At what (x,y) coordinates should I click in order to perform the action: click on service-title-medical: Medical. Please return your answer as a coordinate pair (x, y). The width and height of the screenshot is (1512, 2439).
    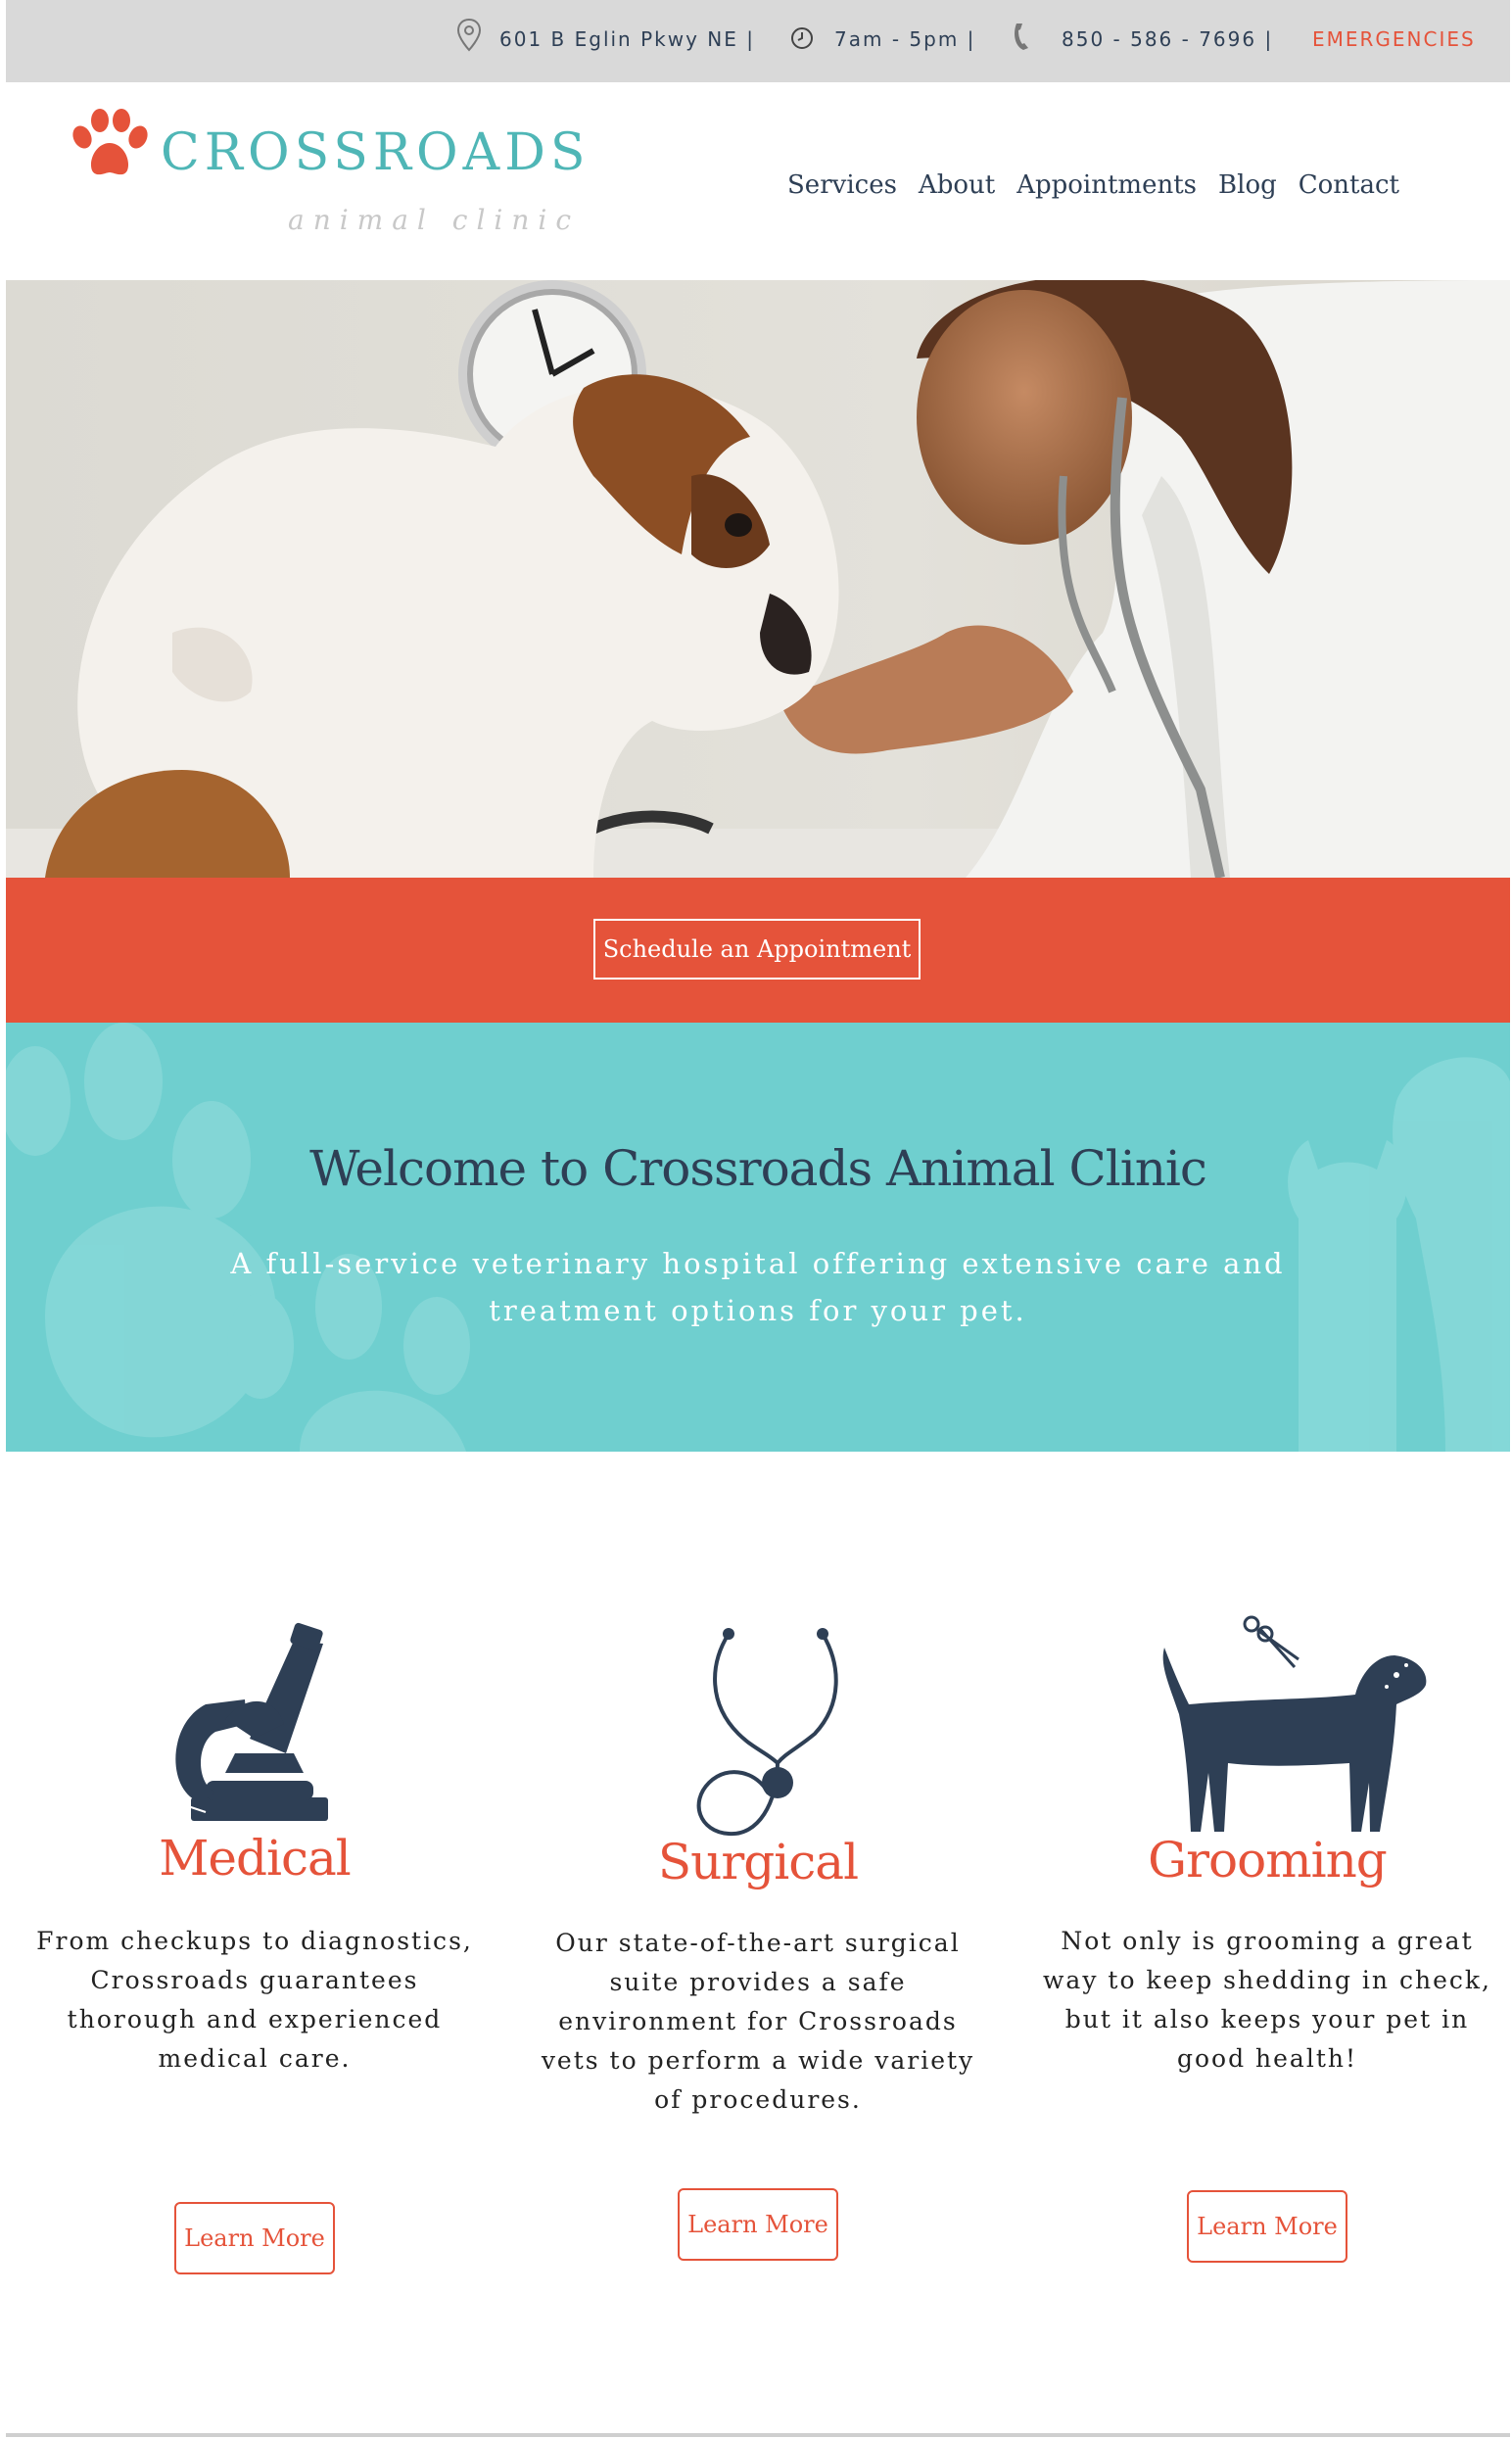
    Looking at the image, I should click on (255, 1858).